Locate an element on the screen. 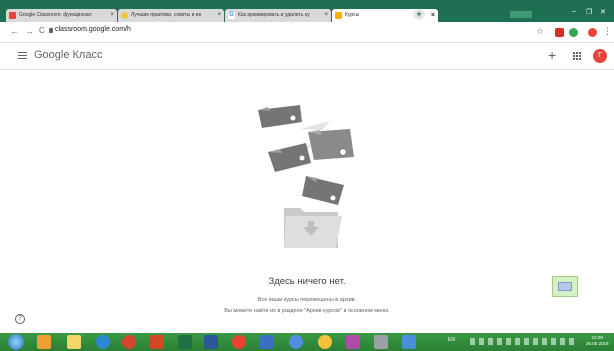  opera-icon is located at coordinates (129, 342).